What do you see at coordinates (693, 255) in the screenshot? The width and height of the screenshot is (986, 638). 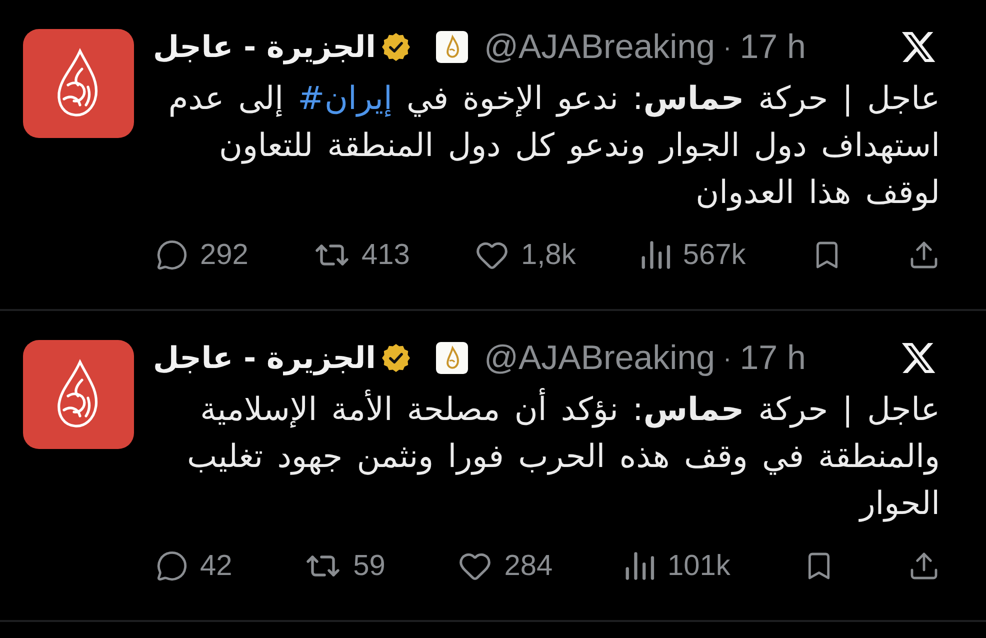 I see `views-button: 567k` at bounding box center [693, 255].